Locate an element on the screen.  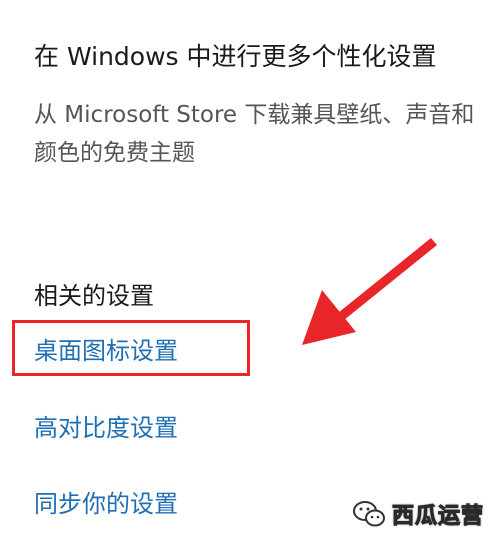
watermark: 西瓜运营 is located at coordinates (418, 514).